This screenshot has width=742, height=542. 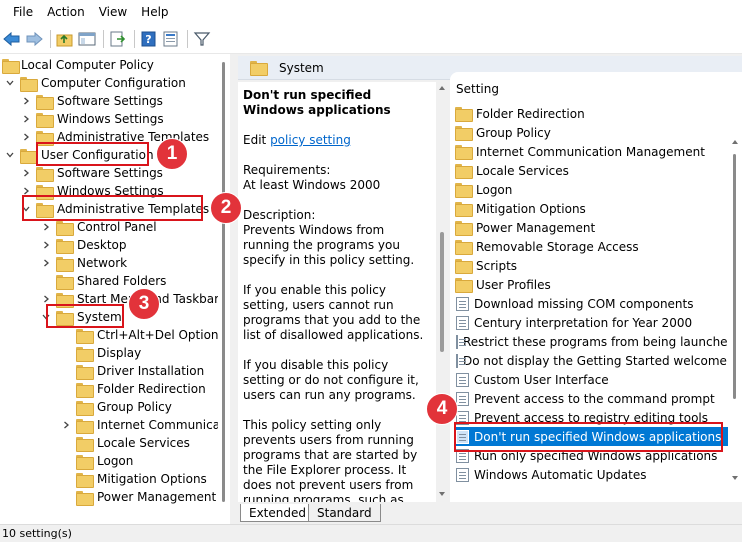 I want to click on toolbar-separator, so click(x=187, y=38).